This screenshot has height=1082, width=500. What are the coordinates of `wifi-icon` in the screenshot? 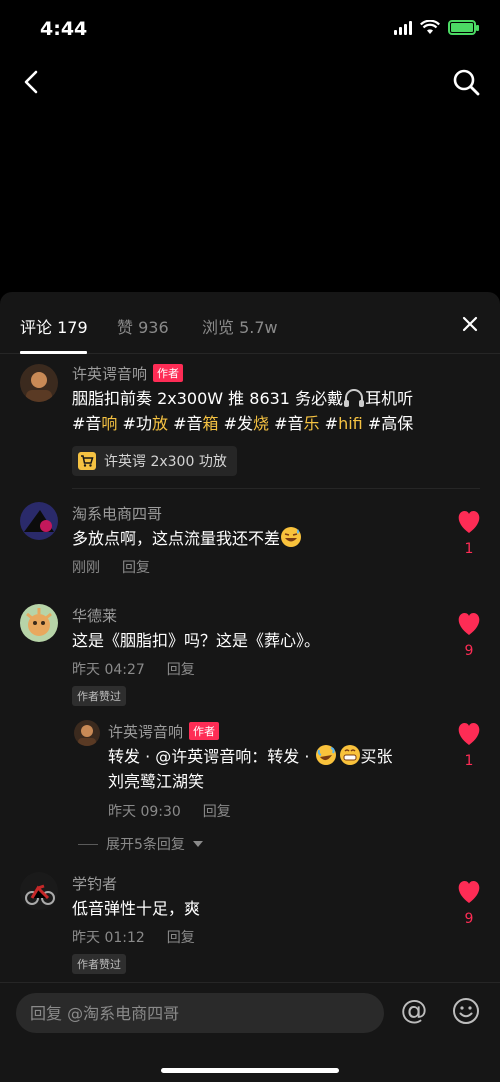 It's located at (430, 27).